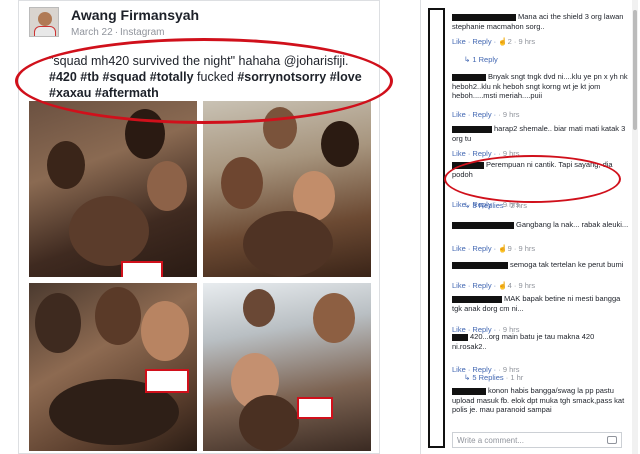  Describe the element at coordinates (135, 15) in the screenshot. I see `post-author: Awang Firmansyah` at that location.